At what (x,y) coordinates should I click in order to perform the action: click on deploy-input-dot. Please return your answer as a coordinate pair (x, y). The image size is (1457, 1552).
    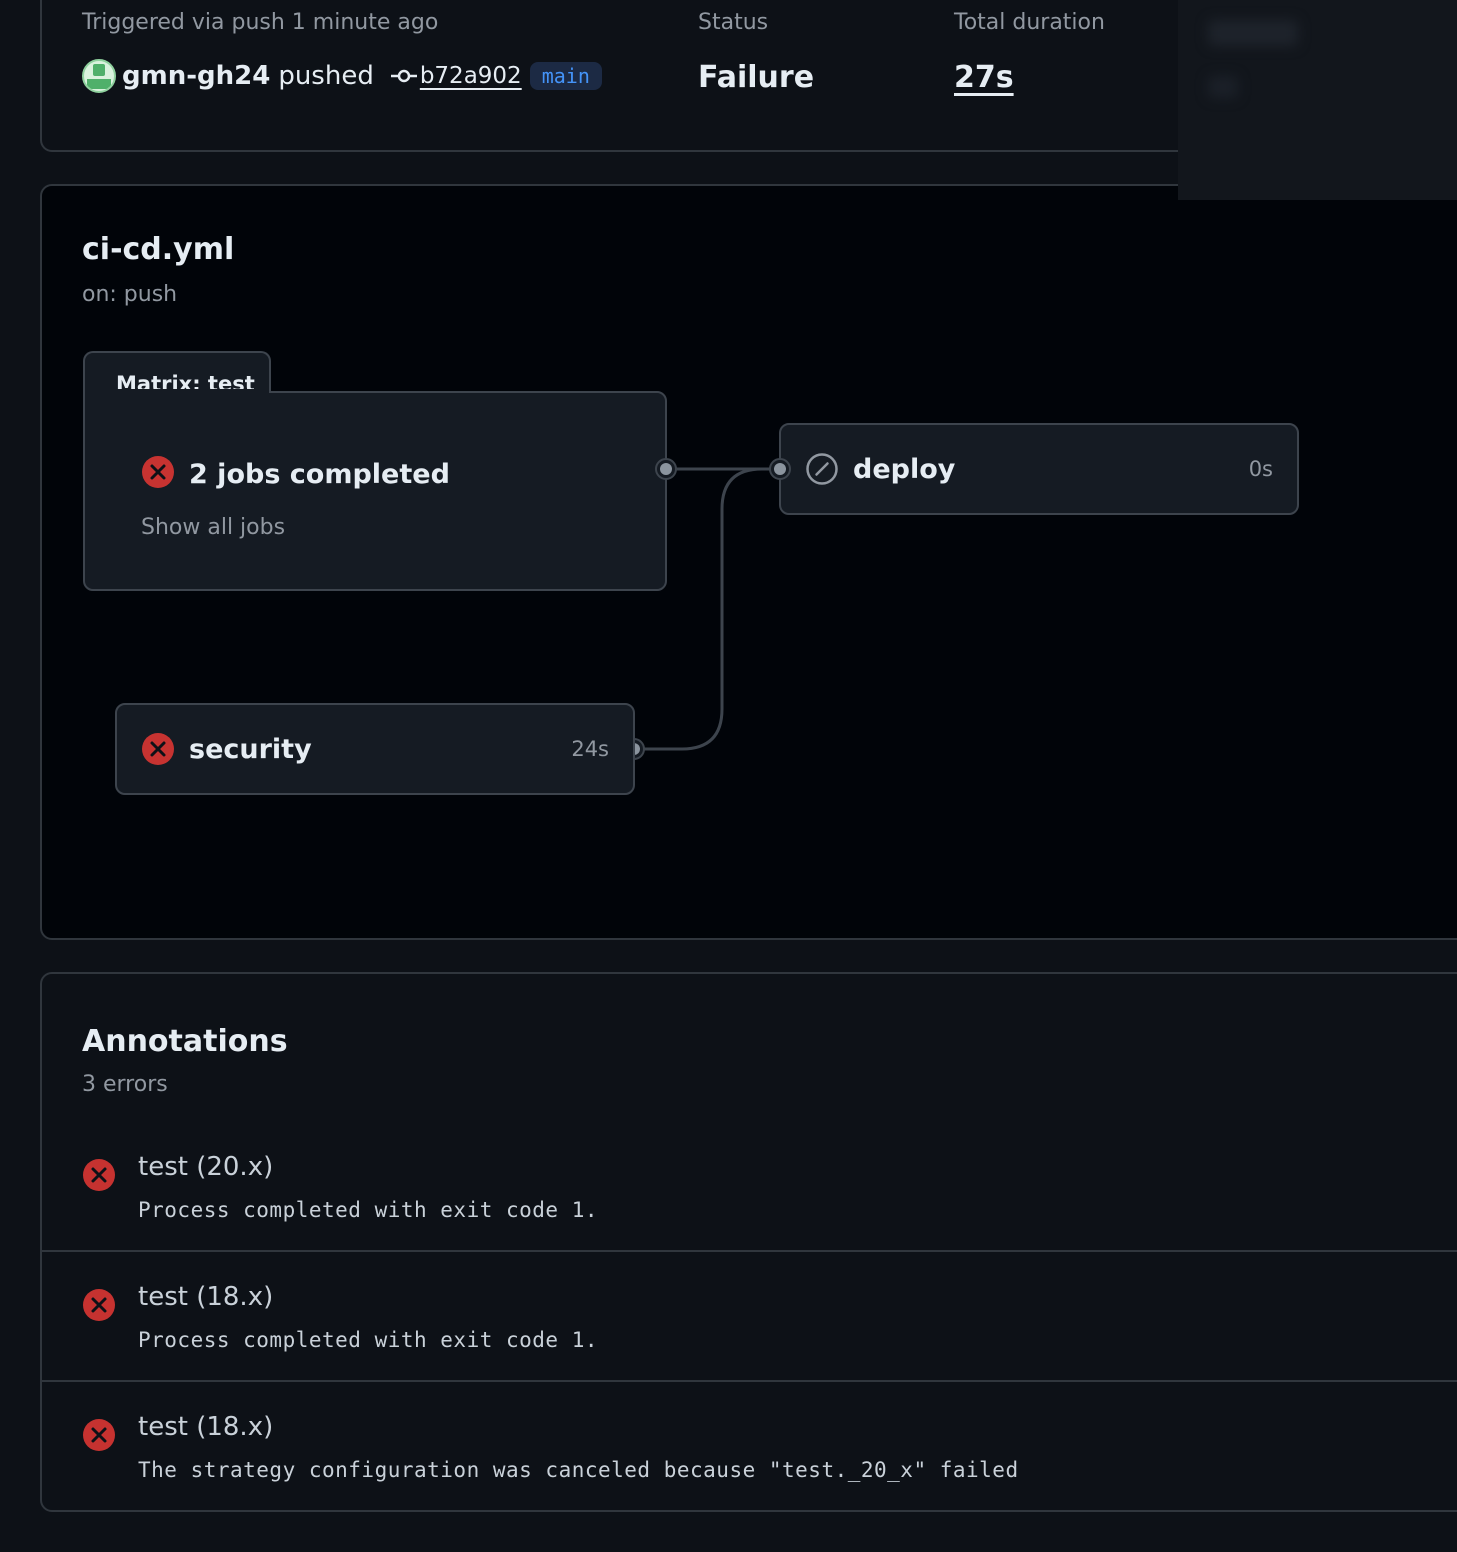
    Looking at the image, I should click on (780, 469).